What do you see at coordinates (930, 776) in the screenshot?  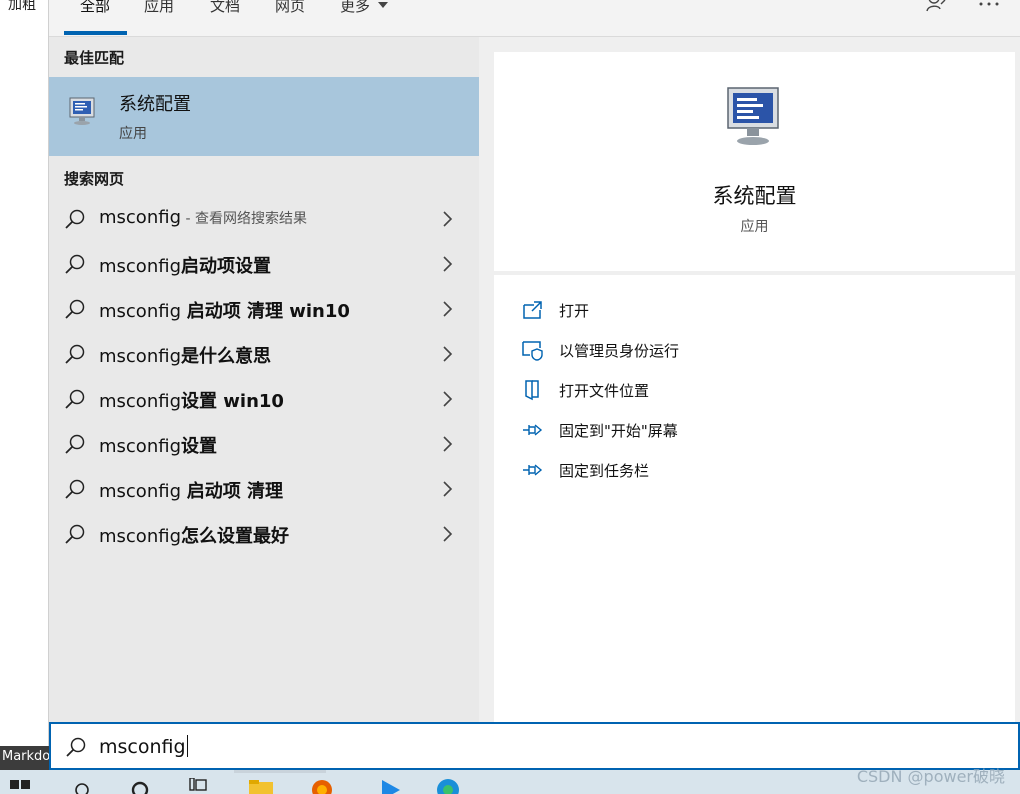 I see `watermark: CSDN @power破晓` at bounding box center [930, 776].